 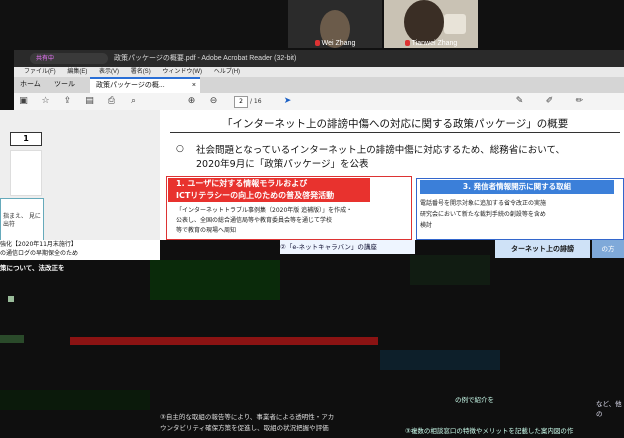 I want to click on tab-document: 政策パッケージの概... ×, so click(x=145, y=85).